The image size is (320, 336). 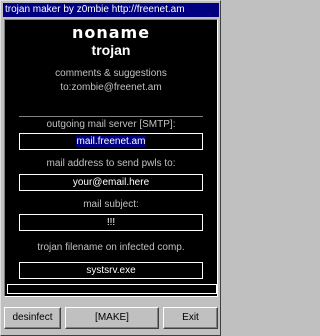 I want to click on info-line-comments: comments & suggestions, so click(x=111, y=73).